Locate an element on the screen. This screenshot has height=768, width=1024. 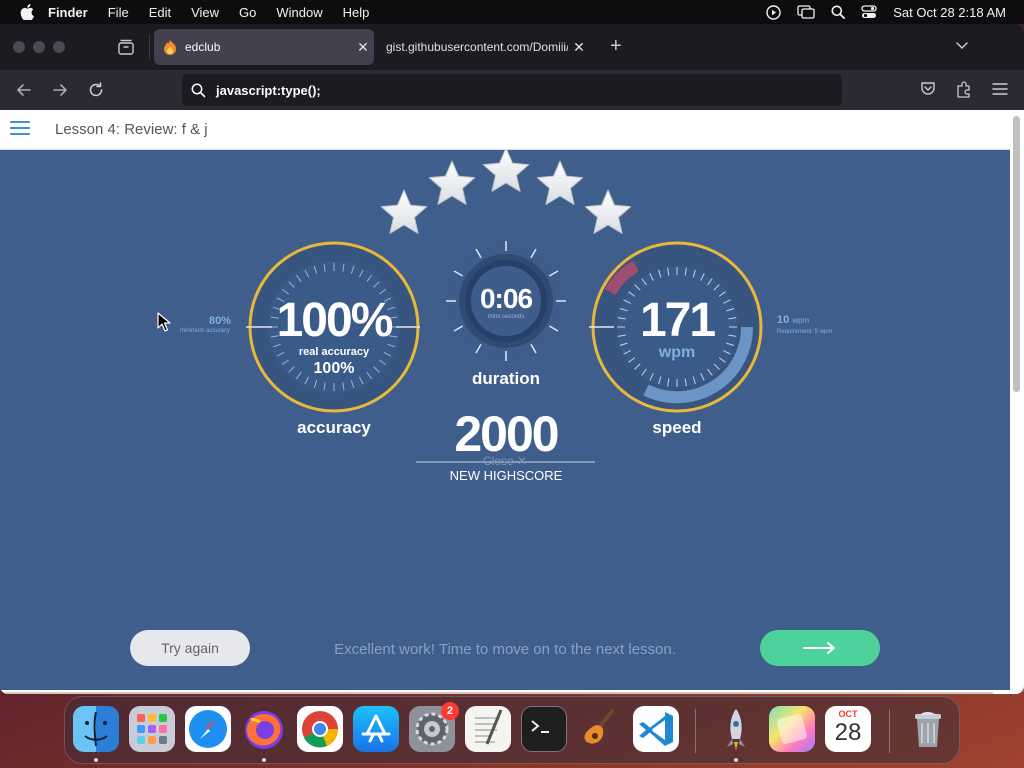
window-minimize-button is located at coordinates (39, 47).